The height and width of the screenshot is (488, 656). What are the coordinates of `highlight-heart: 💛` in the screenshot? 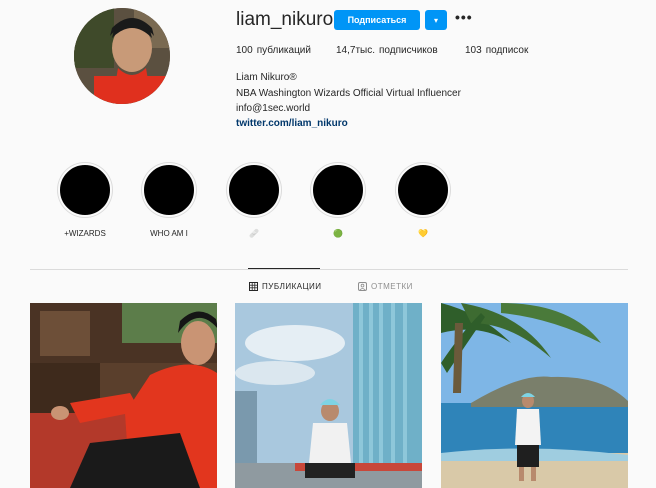 It's located at (423, 201).